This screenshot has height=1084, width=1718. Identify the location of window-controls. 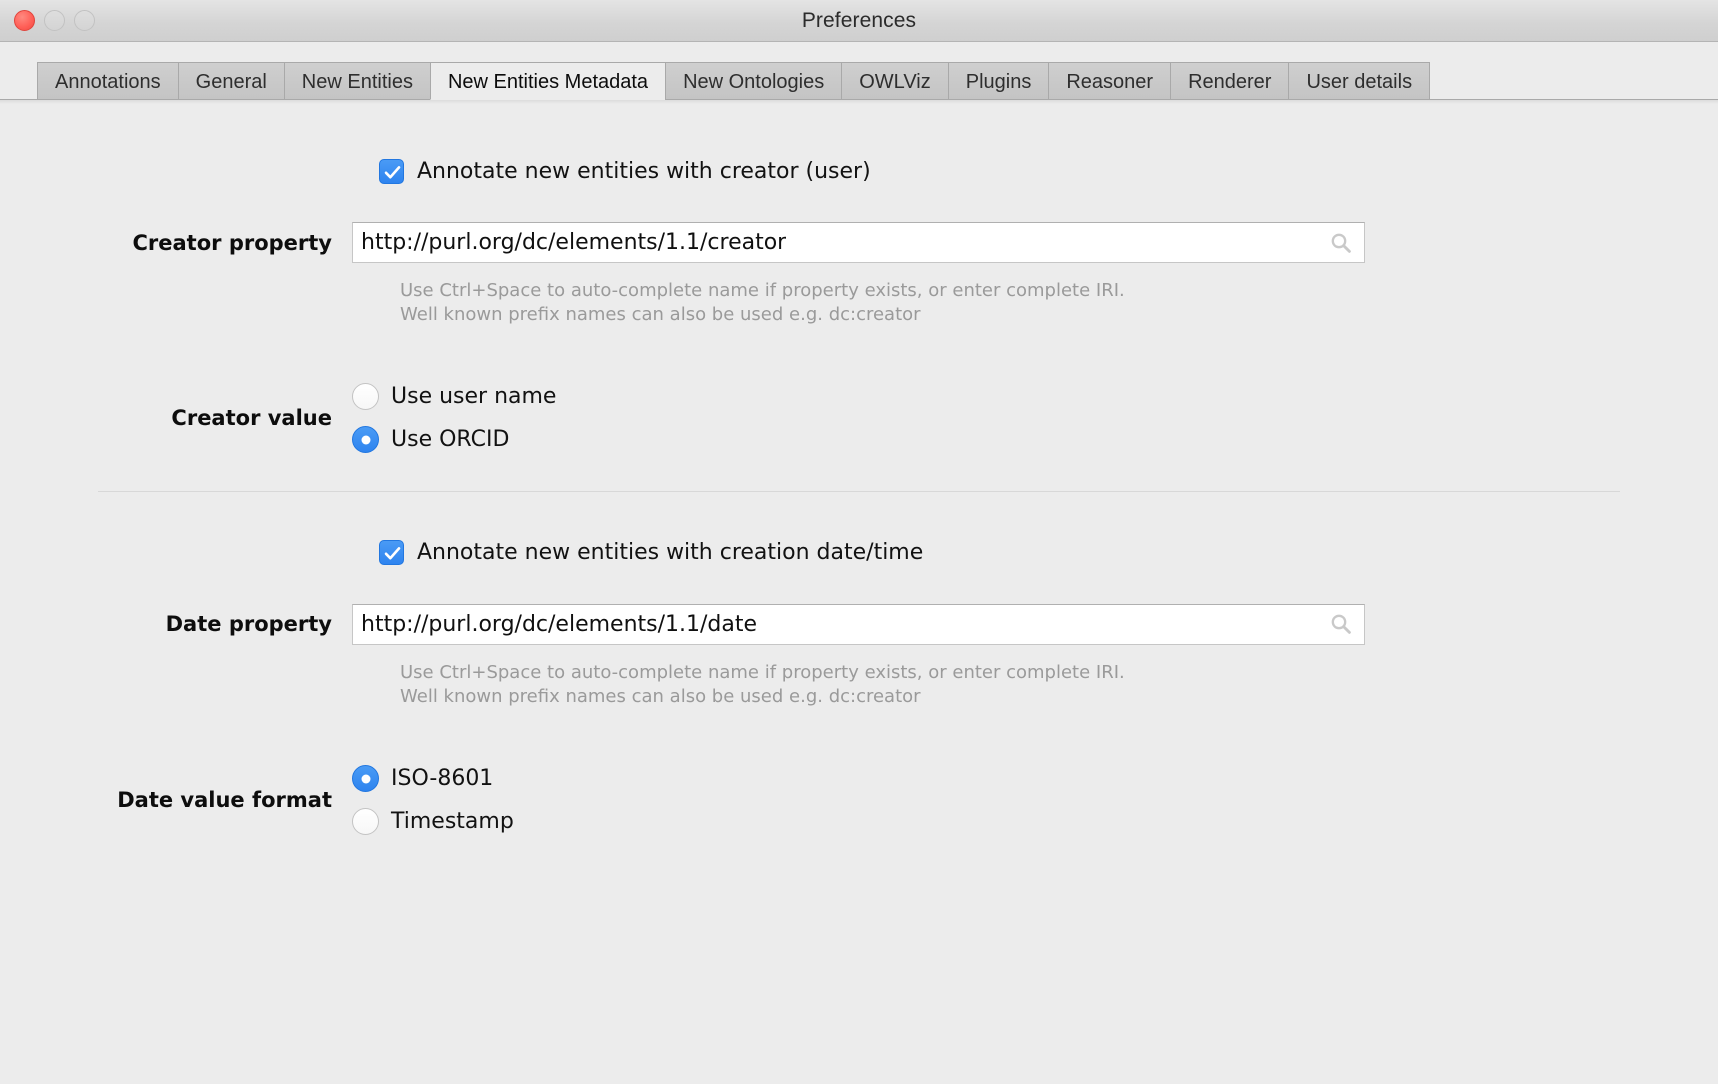
(54, 20).